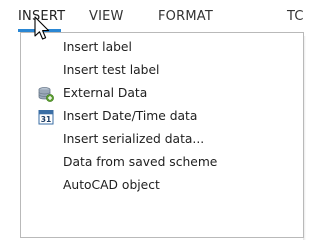  Describe the element at coordinates (162, 93) in the screenshot. I see `menu-item-external-data: External Data` at that location.